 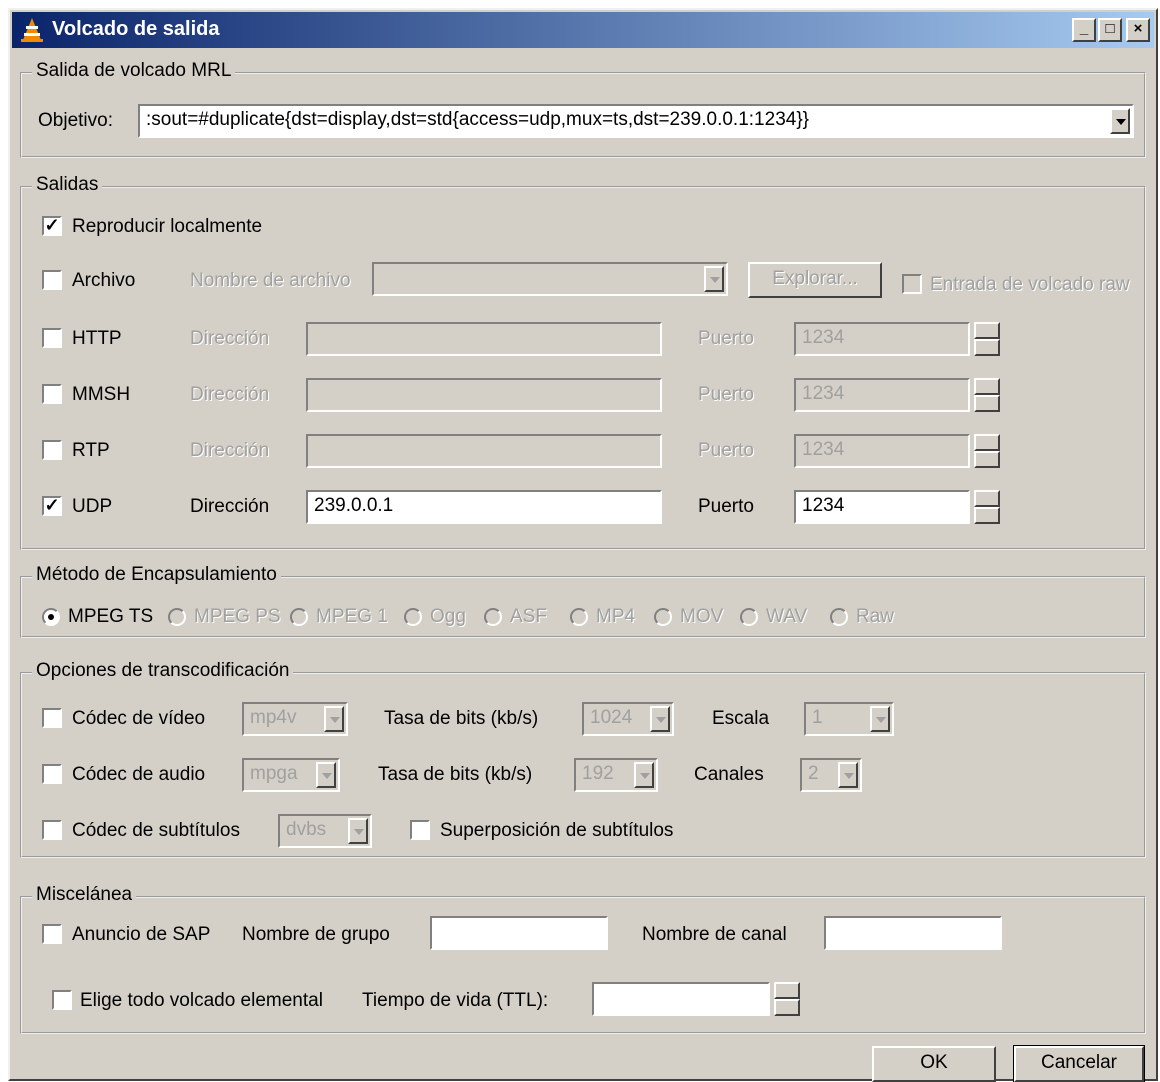 I want to click on video-codec-select: mp4v, so click(x=295, y=719).